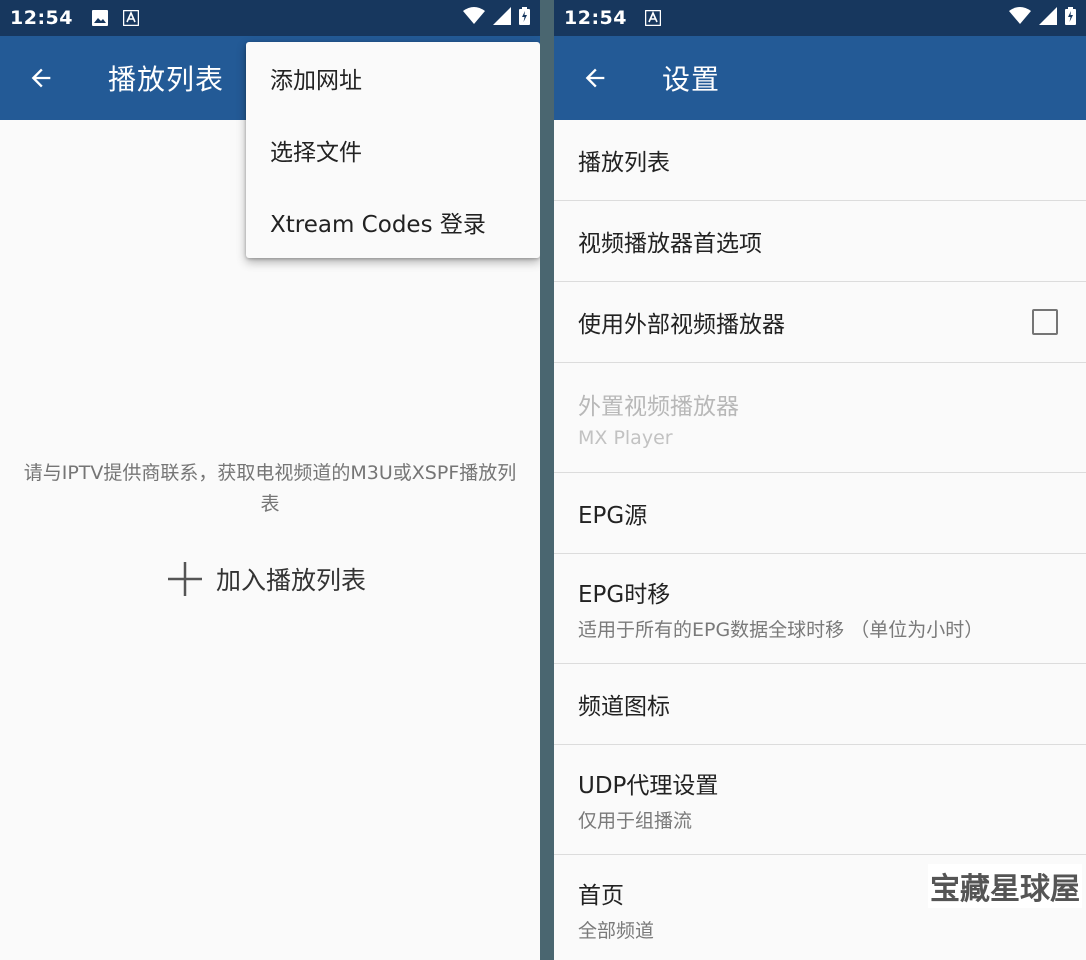  What do you see at coordinates (781, 630) in the screenshot?
I see `setting-subtitle: 适用于所有的EPG数据全球时移 （单位为小时）` at bounding box center [781, 630].